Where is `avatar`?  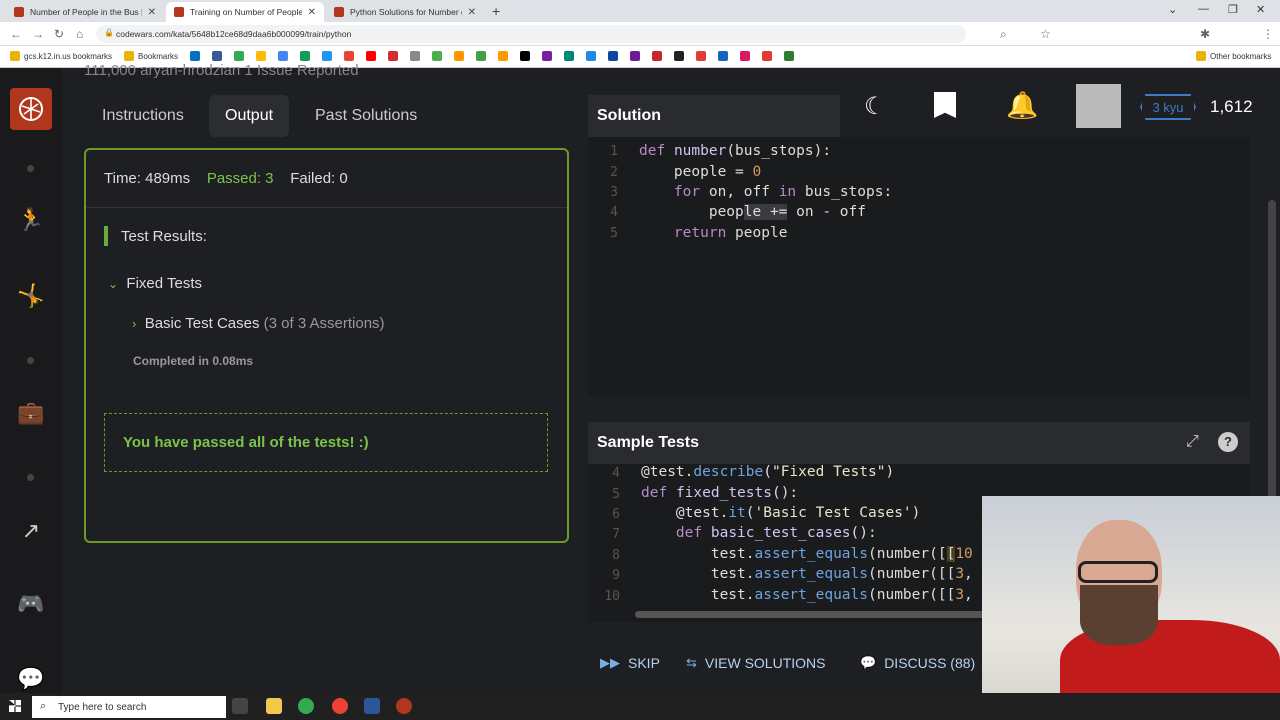 avatar is located at coordinates (1098, 106).